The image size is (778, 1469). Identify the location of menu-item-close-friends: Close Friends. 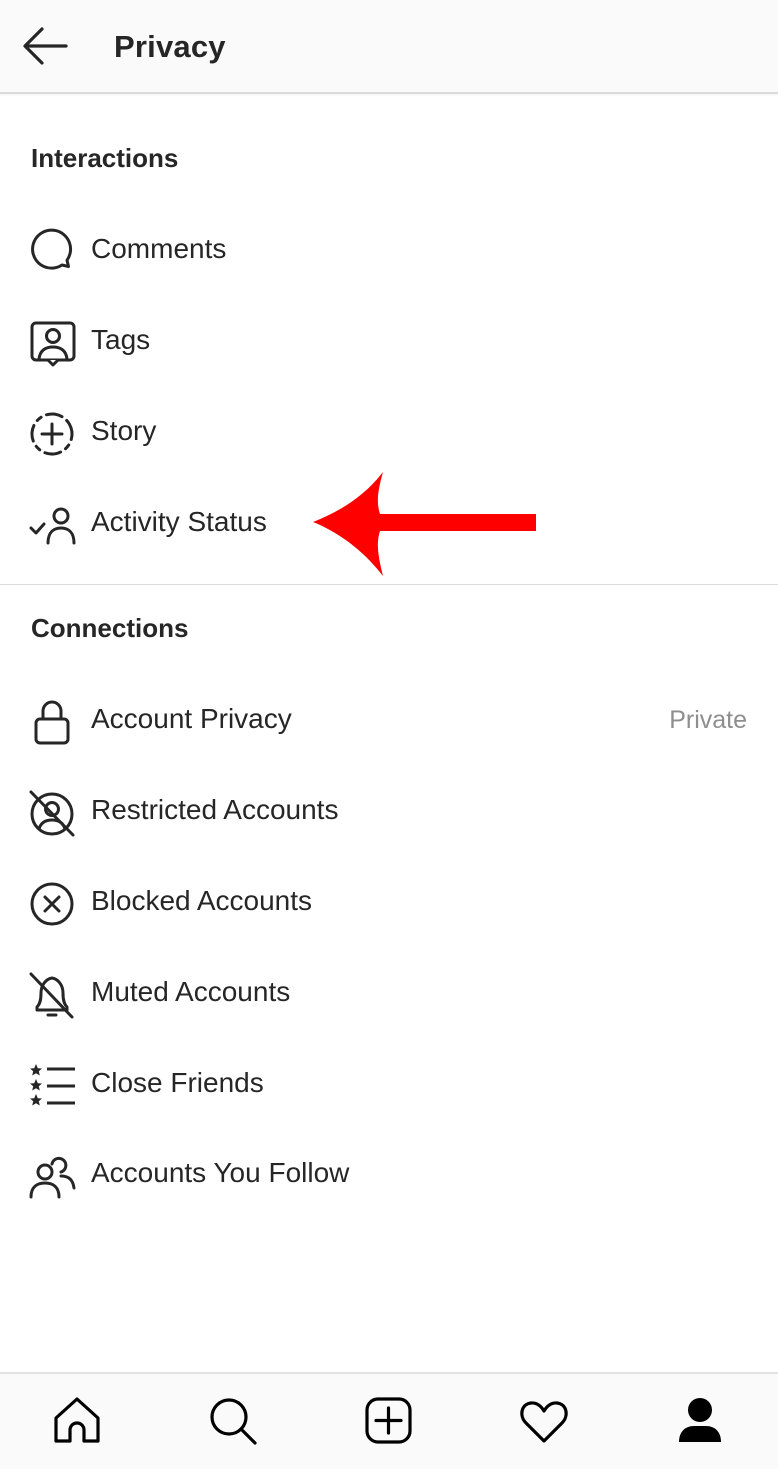
(389, 1085).